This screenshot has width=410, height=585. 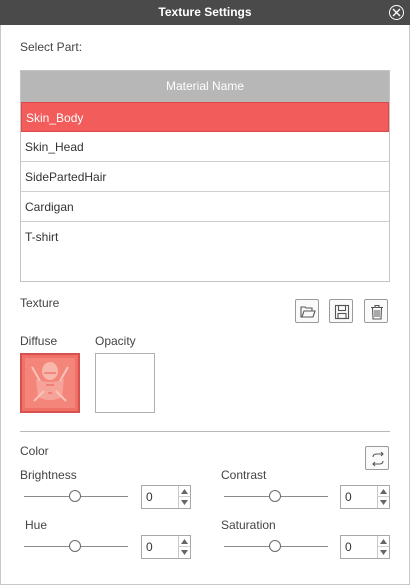 I want to click on table-row-sideparted-hair: SidePartedHair, so click(x=205, y=177).